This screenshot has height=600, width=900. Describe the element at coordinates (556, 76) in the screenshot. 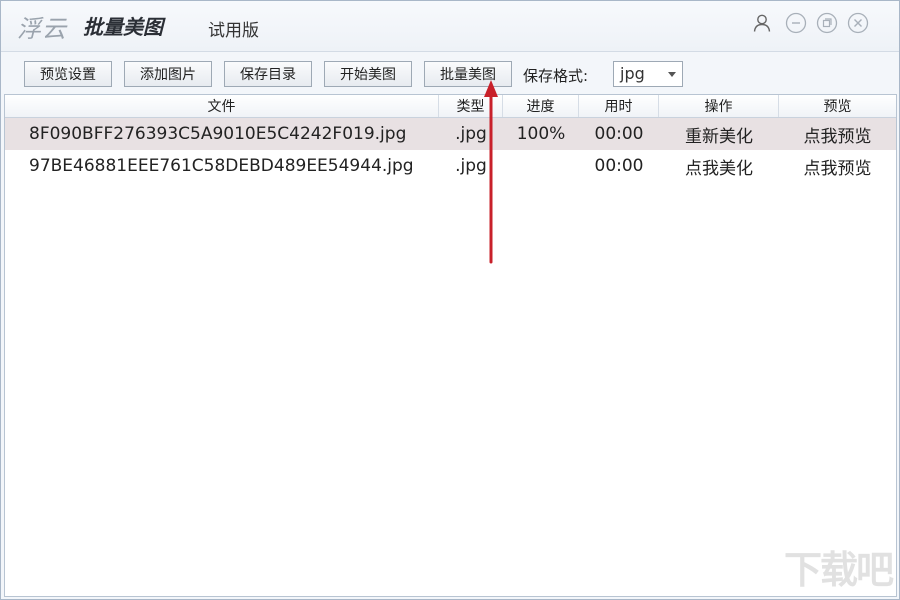

I see `save-format-label: 保存格式:` at that location.